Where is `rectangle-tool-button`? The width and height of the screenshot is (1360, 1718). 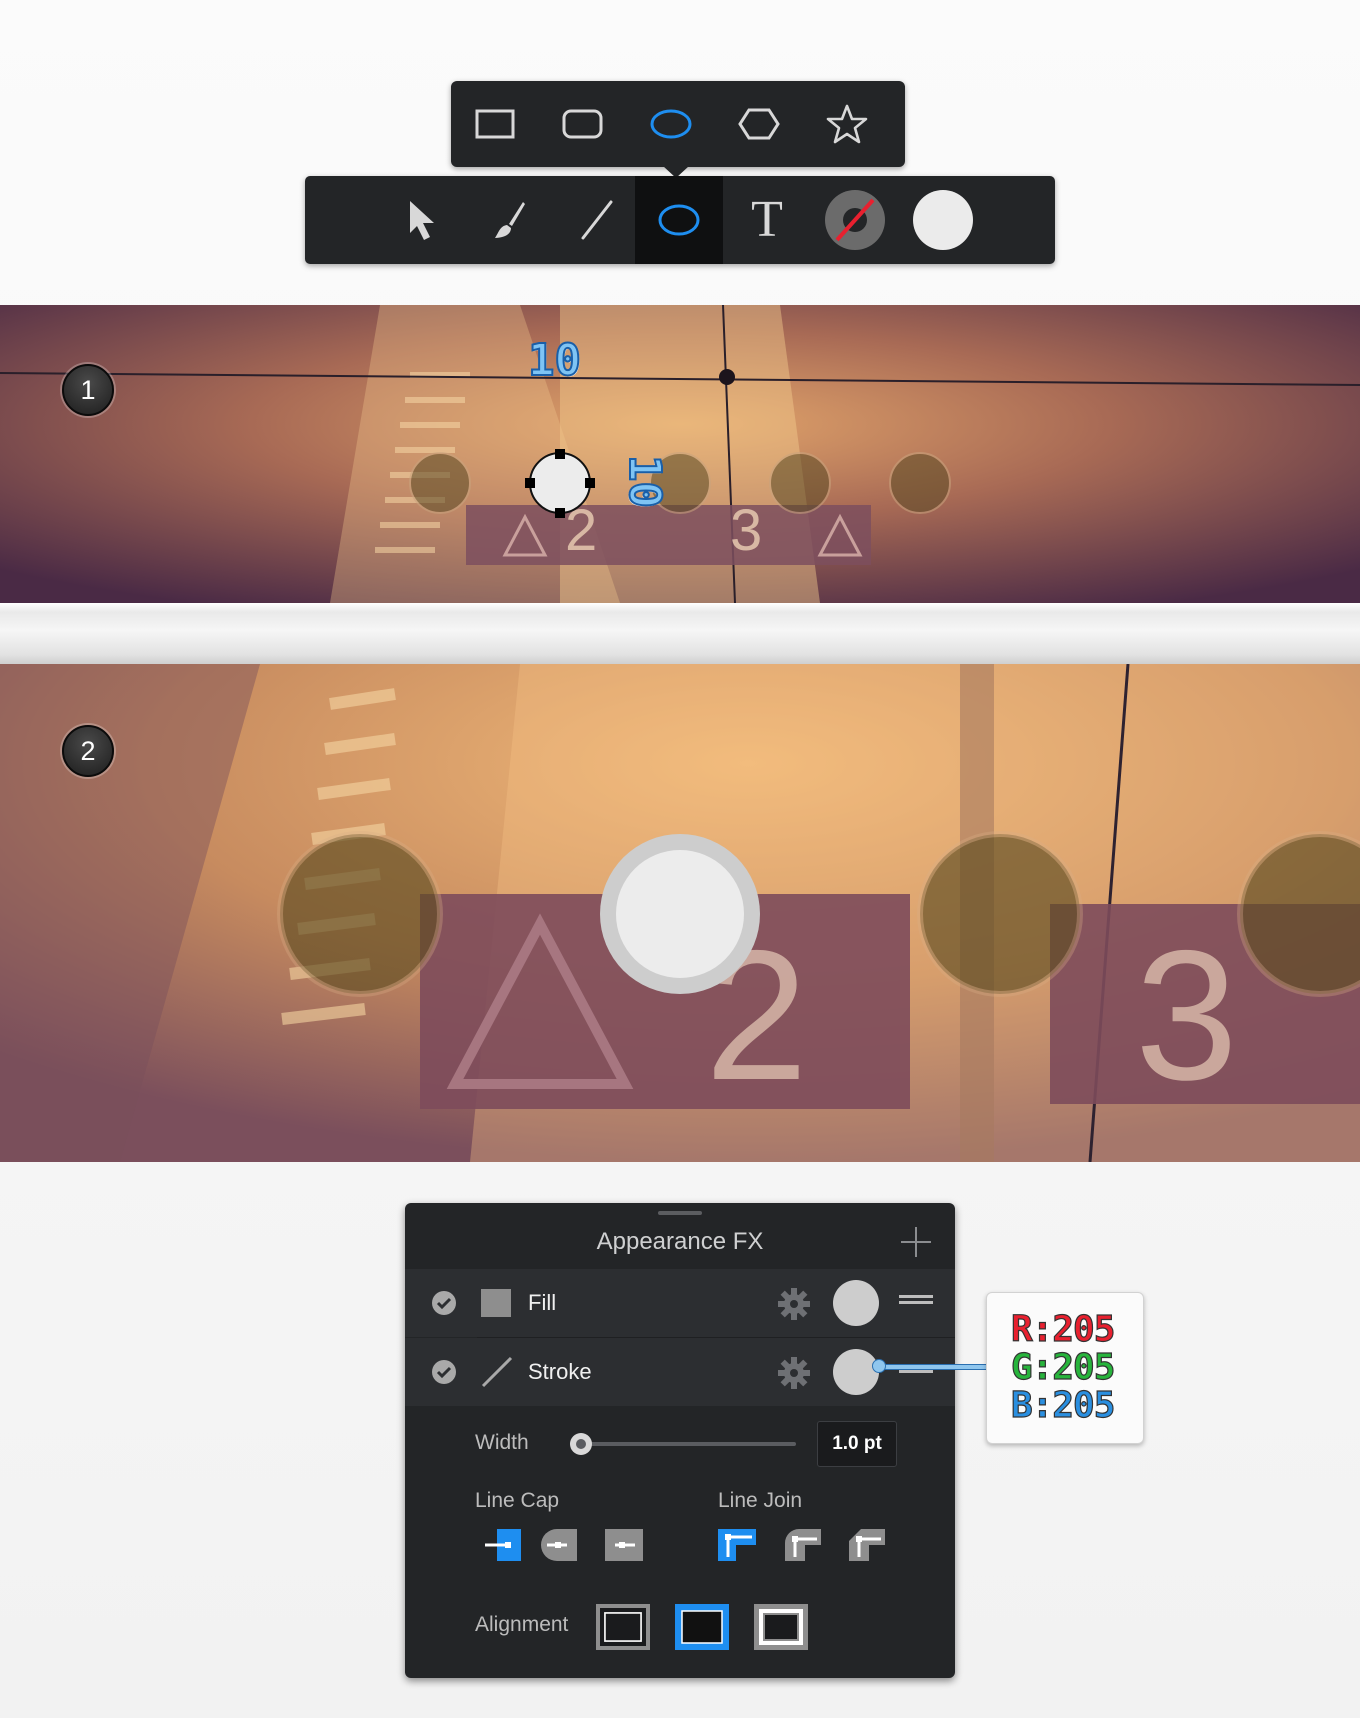 rectangle-tool-button is located at coordinates (495, 124).